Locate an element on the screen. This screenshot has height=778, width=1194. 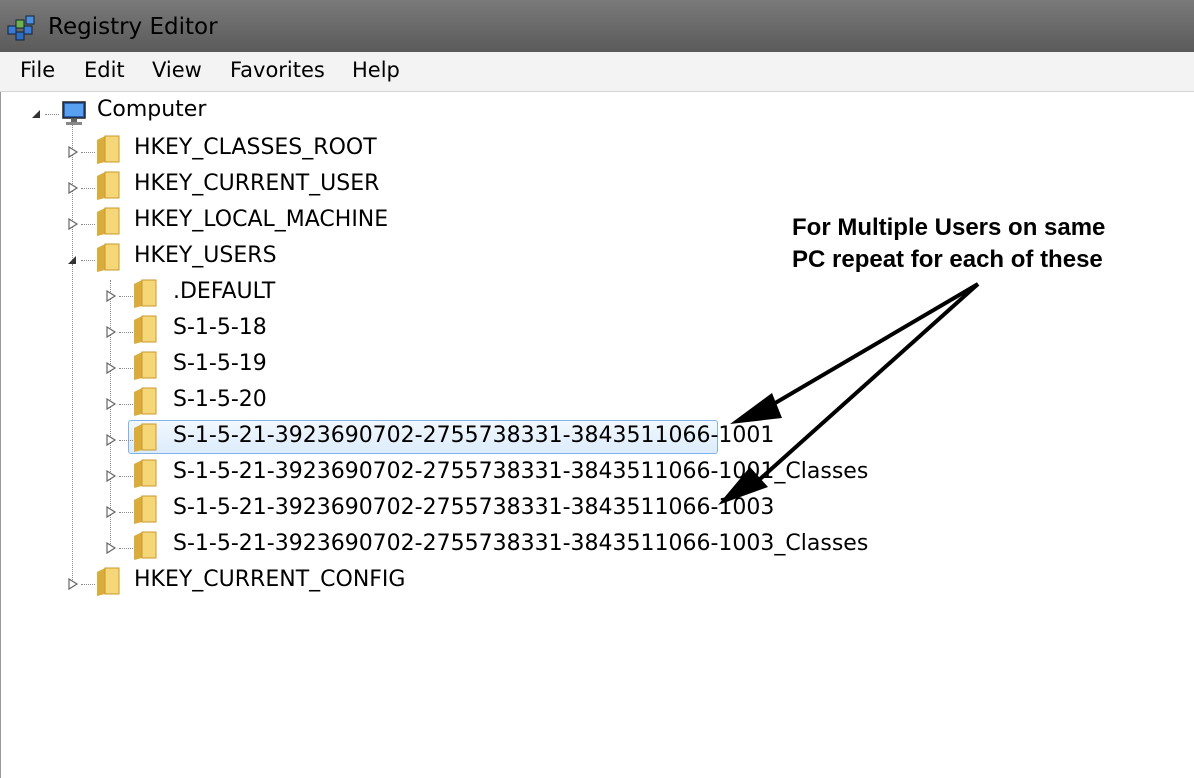
node-label: S-1-5-20 is located at coordinates (220, 399).